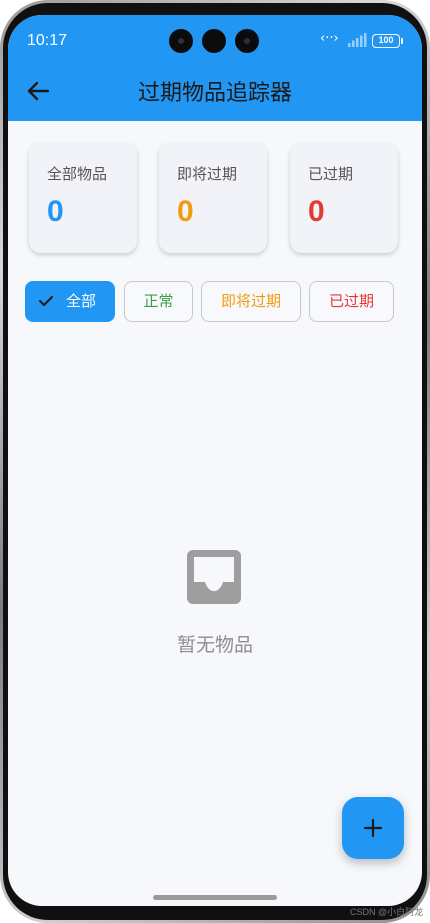 Image resolution: width=430 pixels, height=923 pixels. Describe the element at coordinates (214, 577) in the screenshot. I see `inbox-icon` at that location.